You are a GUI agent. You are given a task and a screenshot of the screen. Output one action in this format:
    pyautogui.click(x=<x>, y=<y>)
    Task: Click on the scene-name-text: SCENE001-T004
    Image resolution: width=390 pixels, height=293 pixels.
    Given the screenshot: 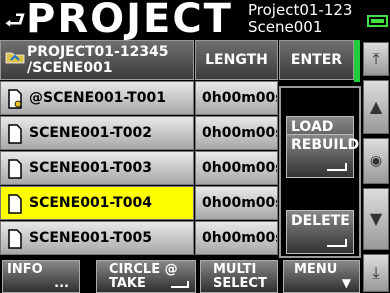 What is the action you would take?
    pyautogui.click(x=90, y=203)
    